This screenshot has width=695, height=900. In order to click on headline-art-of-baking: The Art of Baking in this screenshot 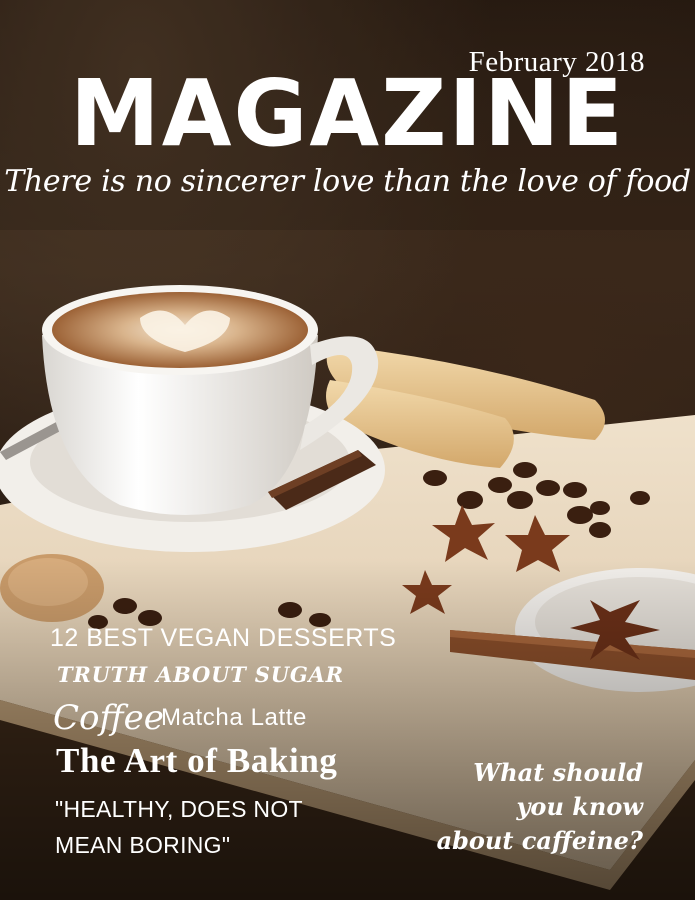, I will do `click(197, 760)`.